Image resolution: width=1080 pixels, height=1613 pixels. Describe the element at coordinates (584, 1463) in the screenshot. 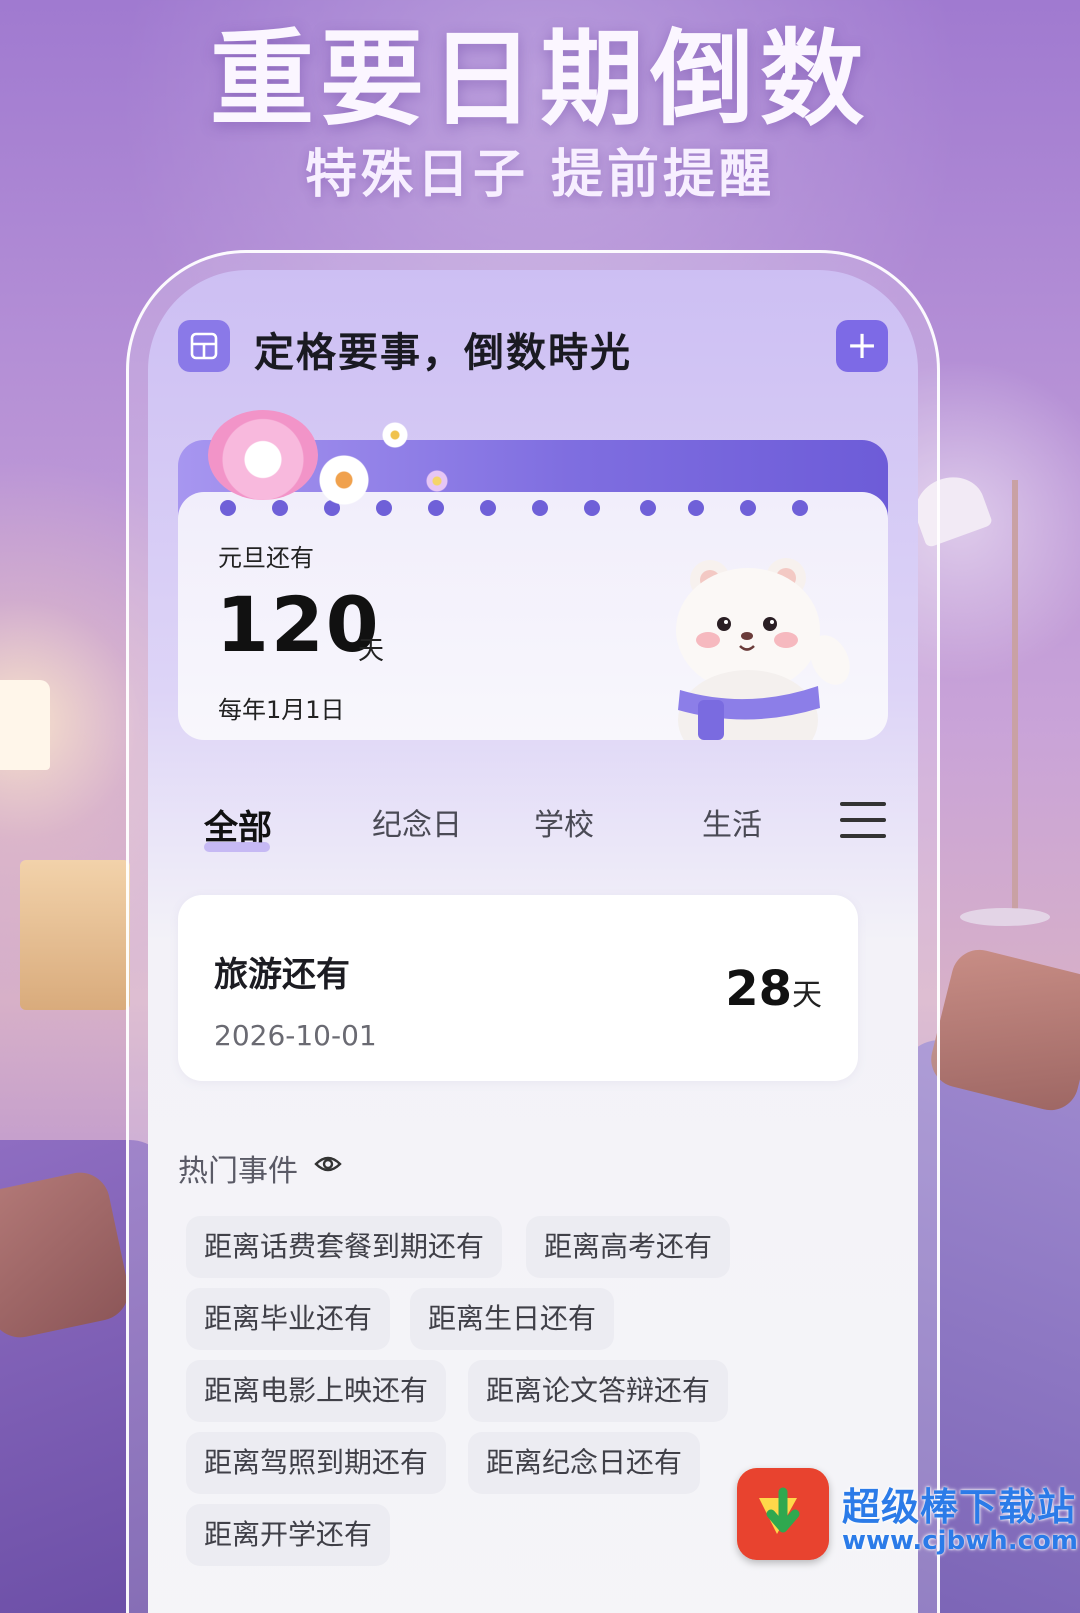

I see `hot-event-chip: 距离纪念日还有` at that location.